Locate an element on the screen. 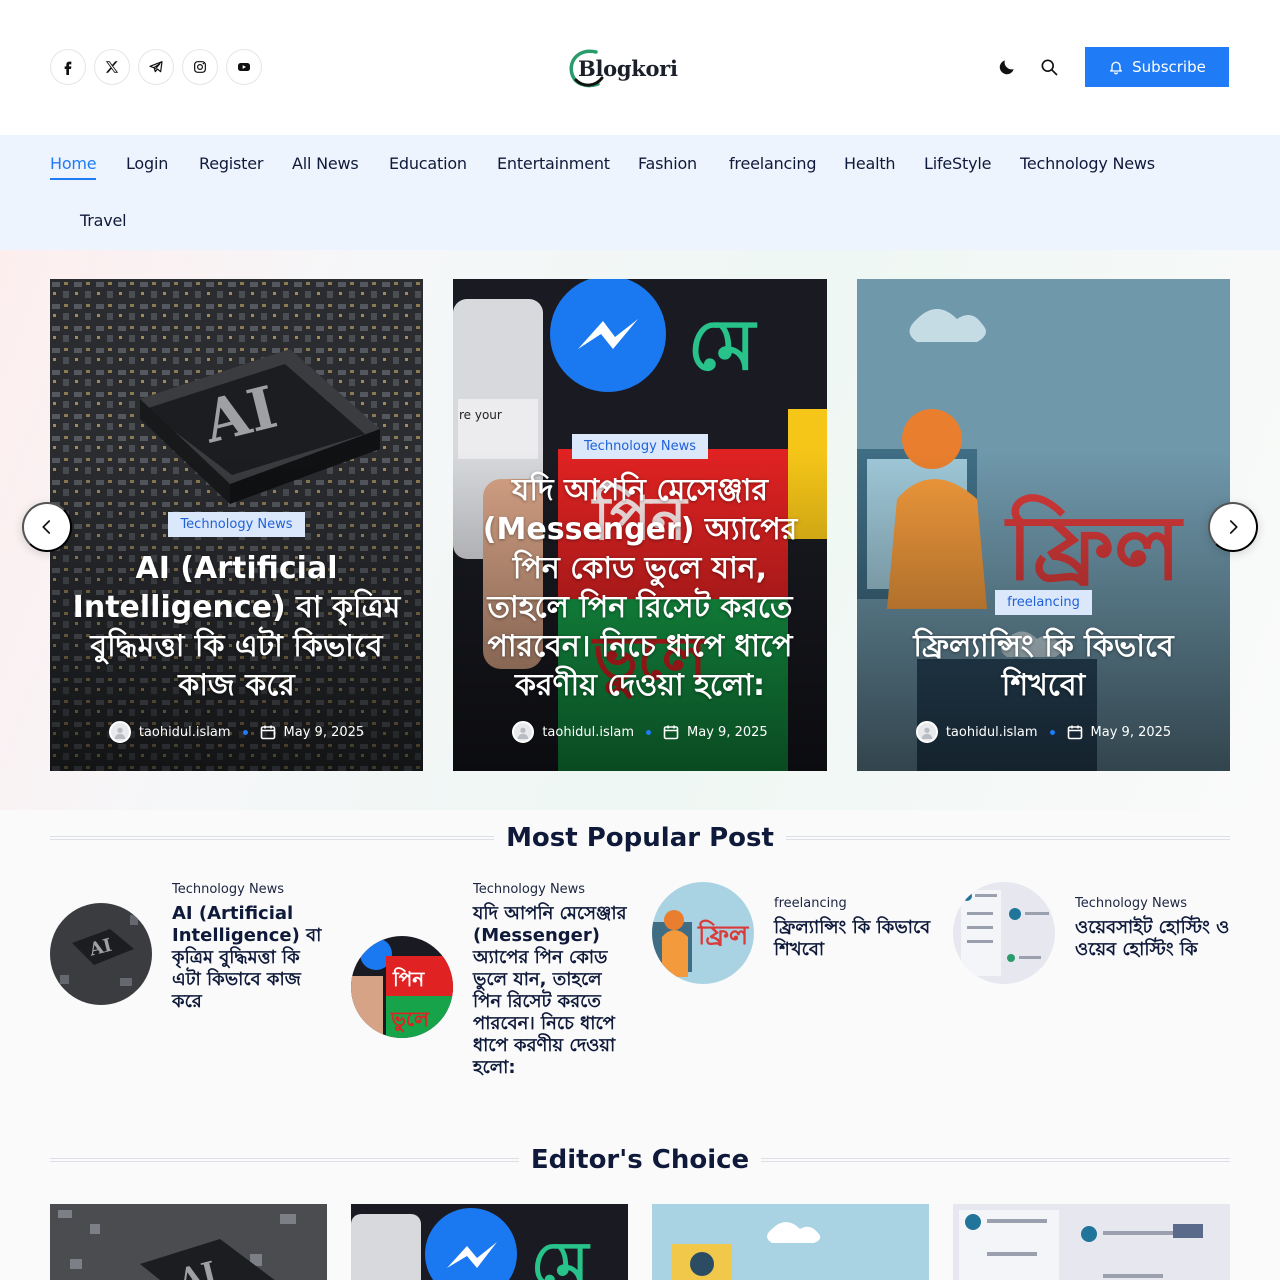 The height and width of the screenshot is (1280, 1280). post-title: ওয়েবসাইট হোস্টিং ও ওয়েব হোস্টিং কি is located at coordinates (1152, 939).